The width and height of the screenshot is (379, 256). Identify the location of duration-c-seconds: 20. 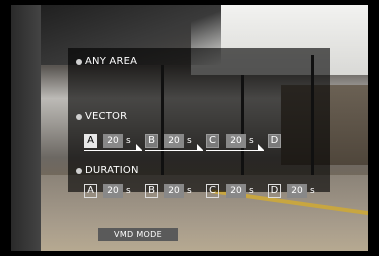
(236, 191).